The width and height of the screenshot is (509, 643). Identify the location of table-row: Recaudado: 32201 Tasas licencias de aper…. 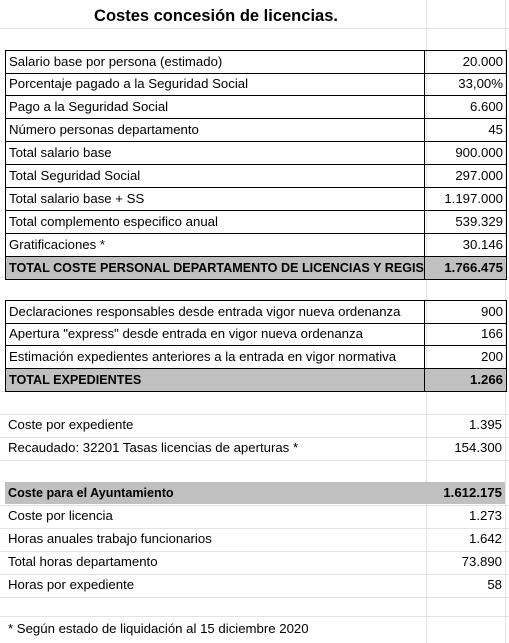
(255, 448).